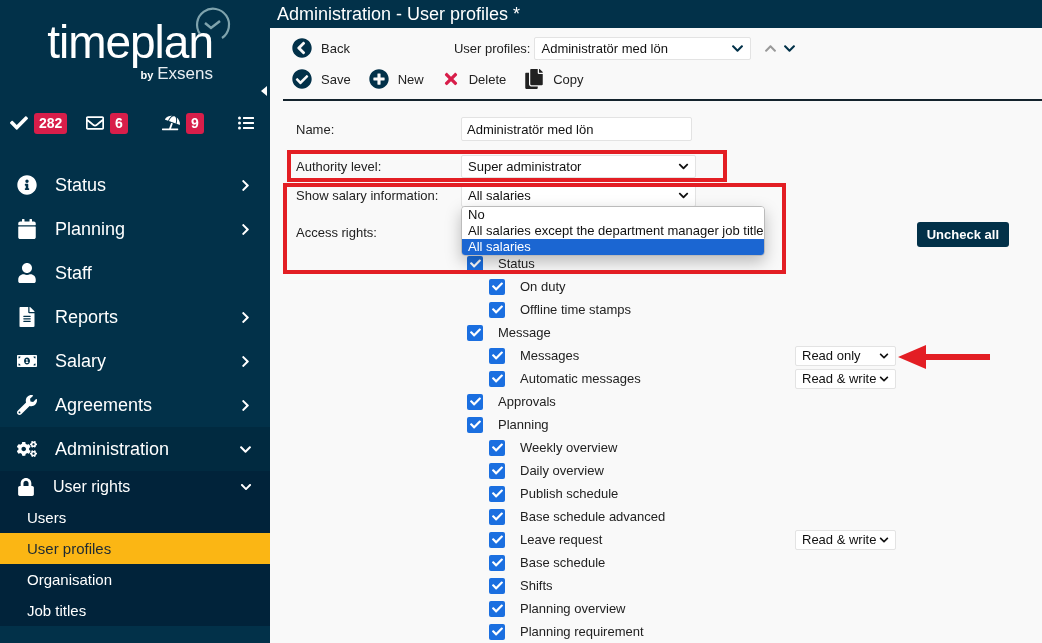 This screenshot has height=643, width=1042. Describe the element at coordinates (185, 74) in the screenshot. I see `logo-brand: Exsens` at that location.